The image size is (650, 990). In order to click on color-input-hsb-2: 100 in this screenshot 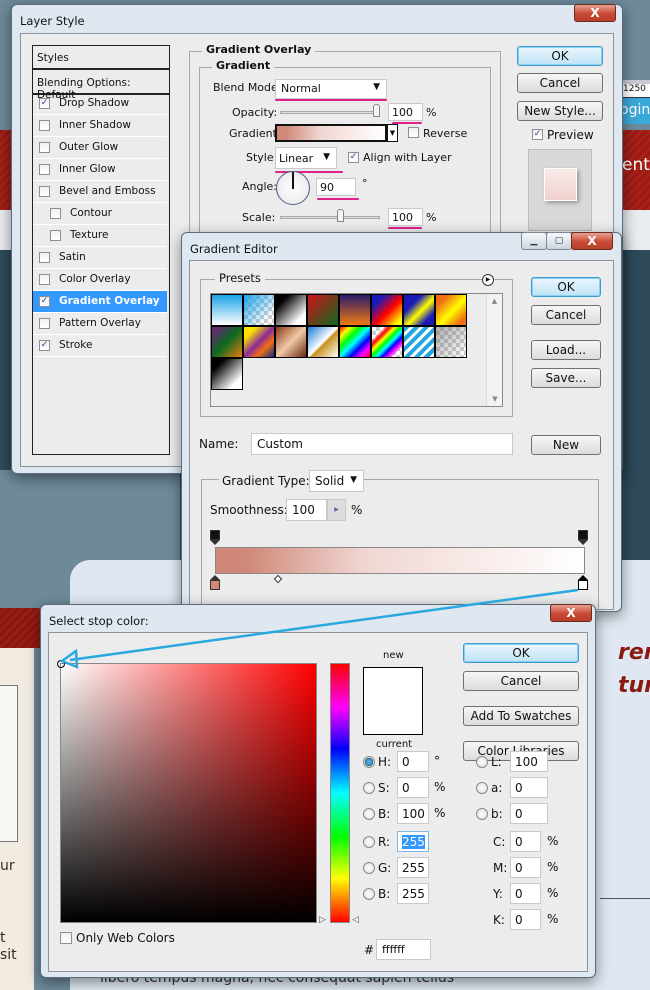, I will do `click(413, 813)`.